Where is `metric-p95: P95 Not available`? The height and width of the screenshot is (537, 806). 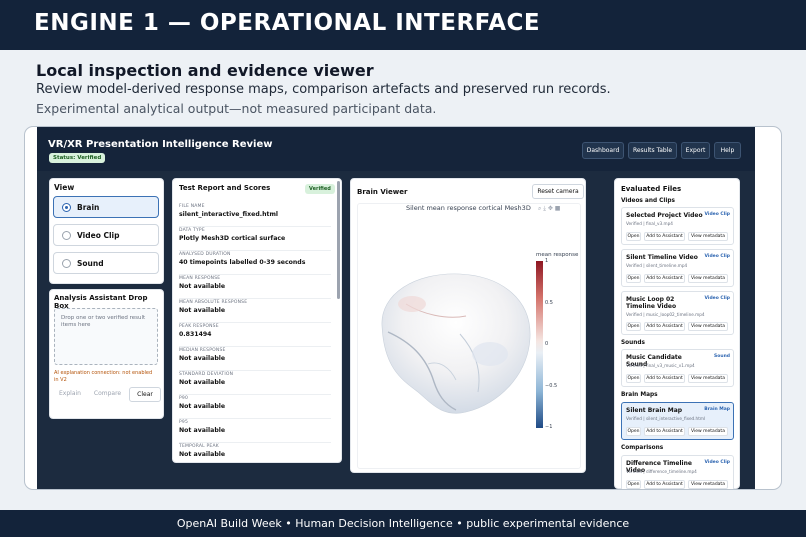
metric-p95: P95 Not available is located at coordinates (255, 431).